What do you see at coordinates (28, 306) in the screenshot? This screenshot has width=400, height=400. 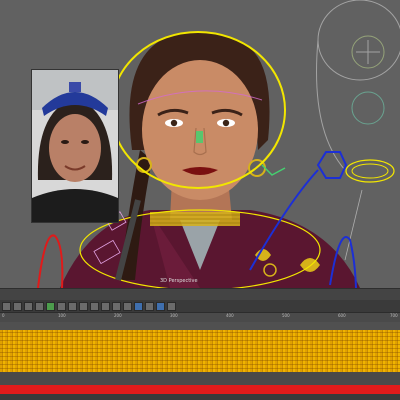 I see `rotate-icon` at bounding box center [28, 306].